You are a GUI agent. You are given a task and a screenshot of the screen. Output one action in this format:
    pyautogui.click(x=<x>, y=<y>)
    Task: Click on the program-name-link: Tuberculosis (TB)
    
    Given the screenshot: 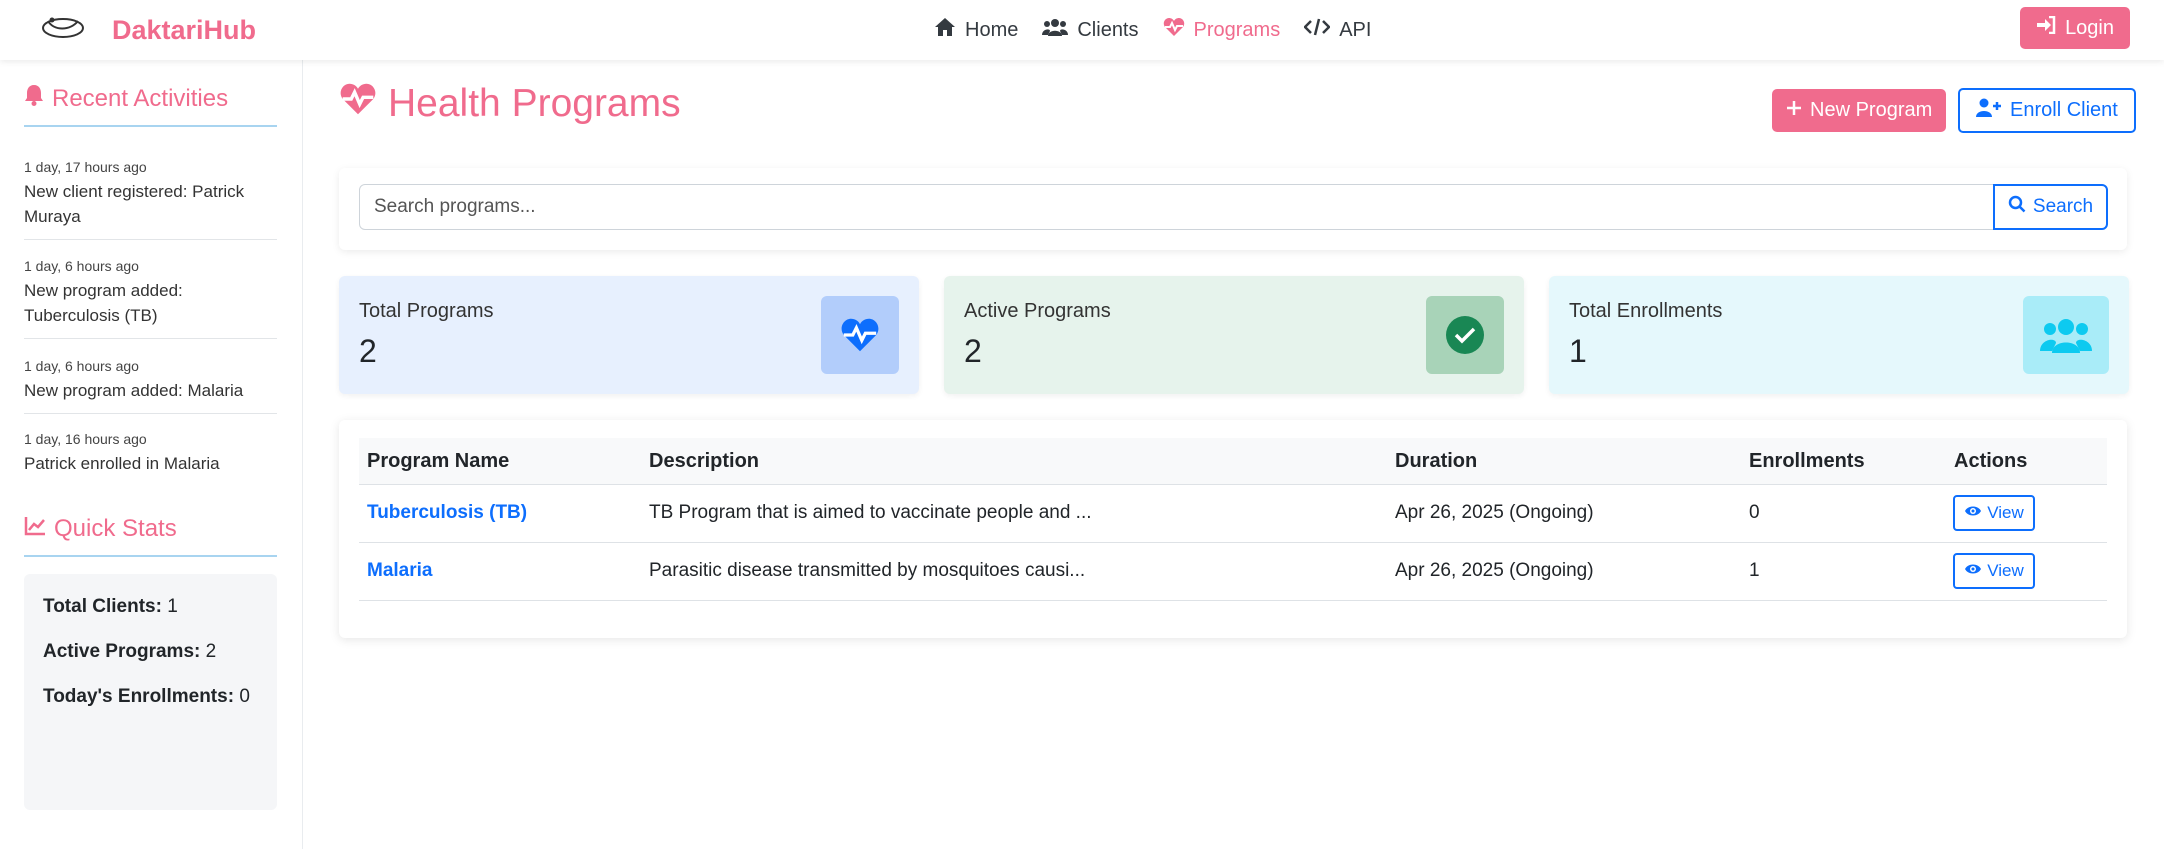 What is the action you would take?
    pyautogui.click(x=447, y=513)
    